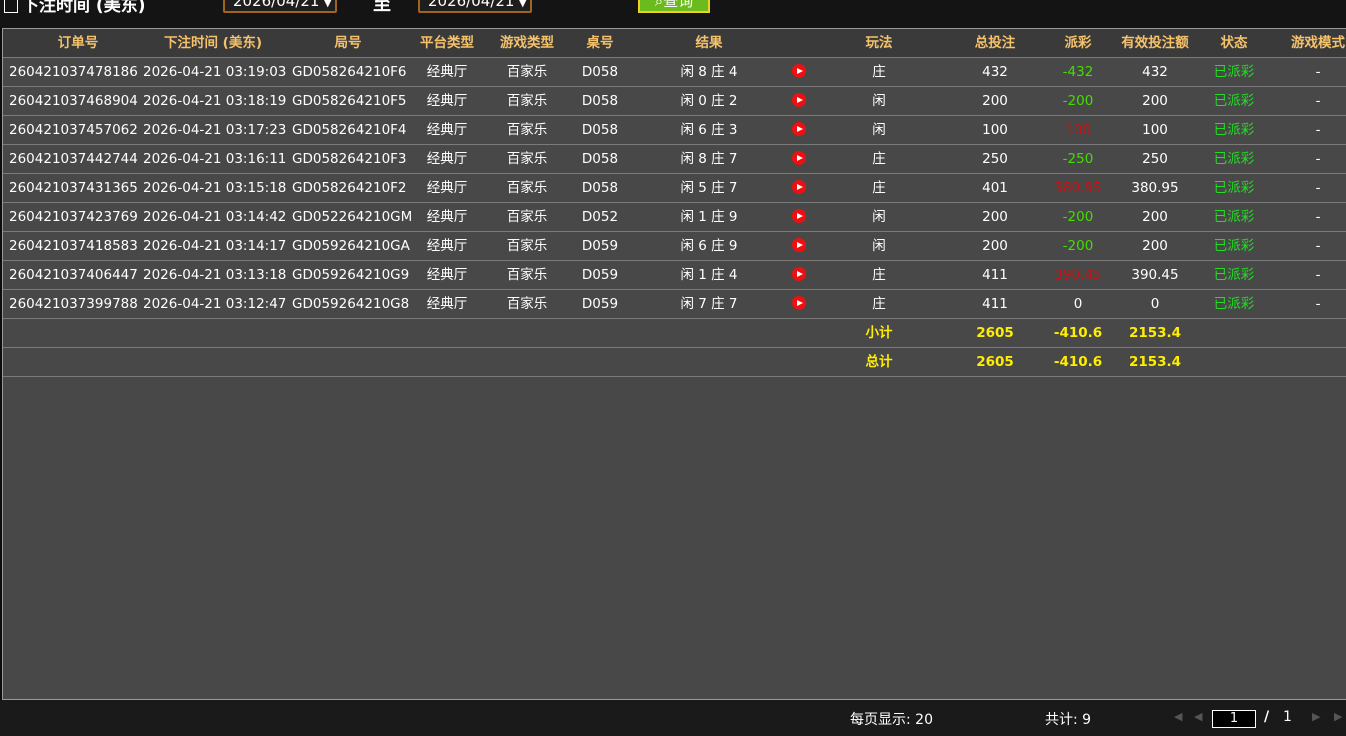 This screenshot has height=736, width=1346. I want to click on first-page-icon: ◀, so click(1178, 716).